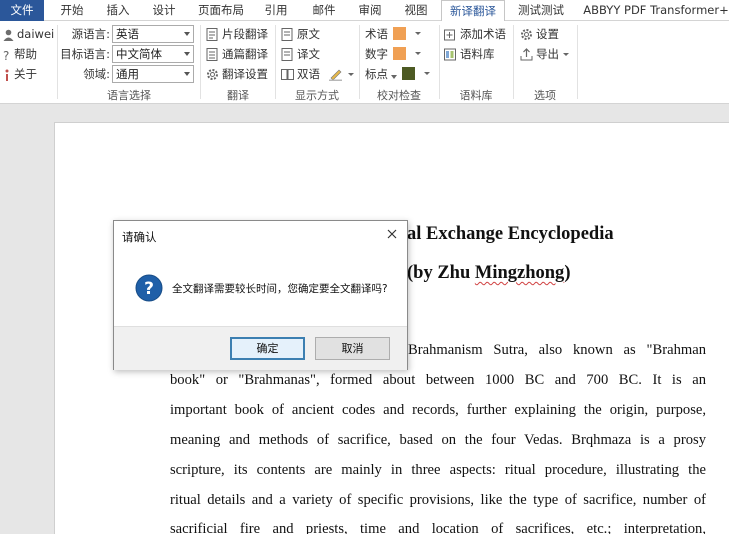 The image size is (729, 534). What do you see at coordinates (20, 74) in the screenshot?
I see `about-button: 关于` at bounding box center [20, 74].